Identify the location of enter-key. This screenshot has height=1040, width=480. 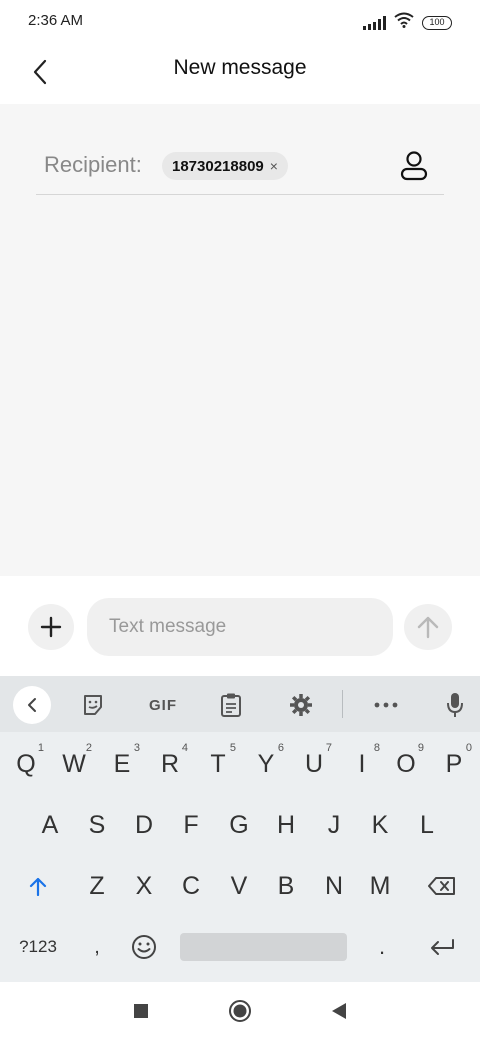
(442, 947).